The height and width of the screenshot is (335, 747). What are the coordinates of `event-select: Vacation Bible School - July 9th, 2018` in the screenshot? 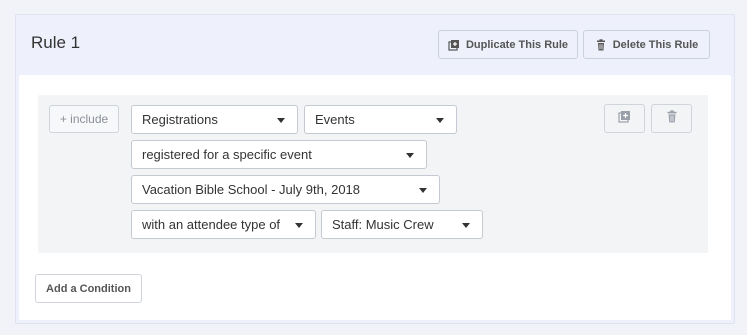 It's located at (285, 189).